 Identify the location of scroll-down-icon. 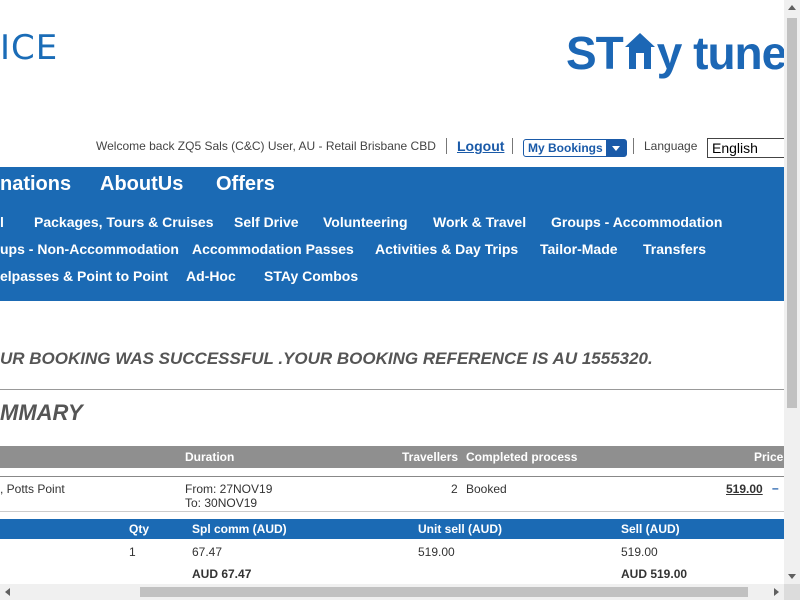
(792, 576).